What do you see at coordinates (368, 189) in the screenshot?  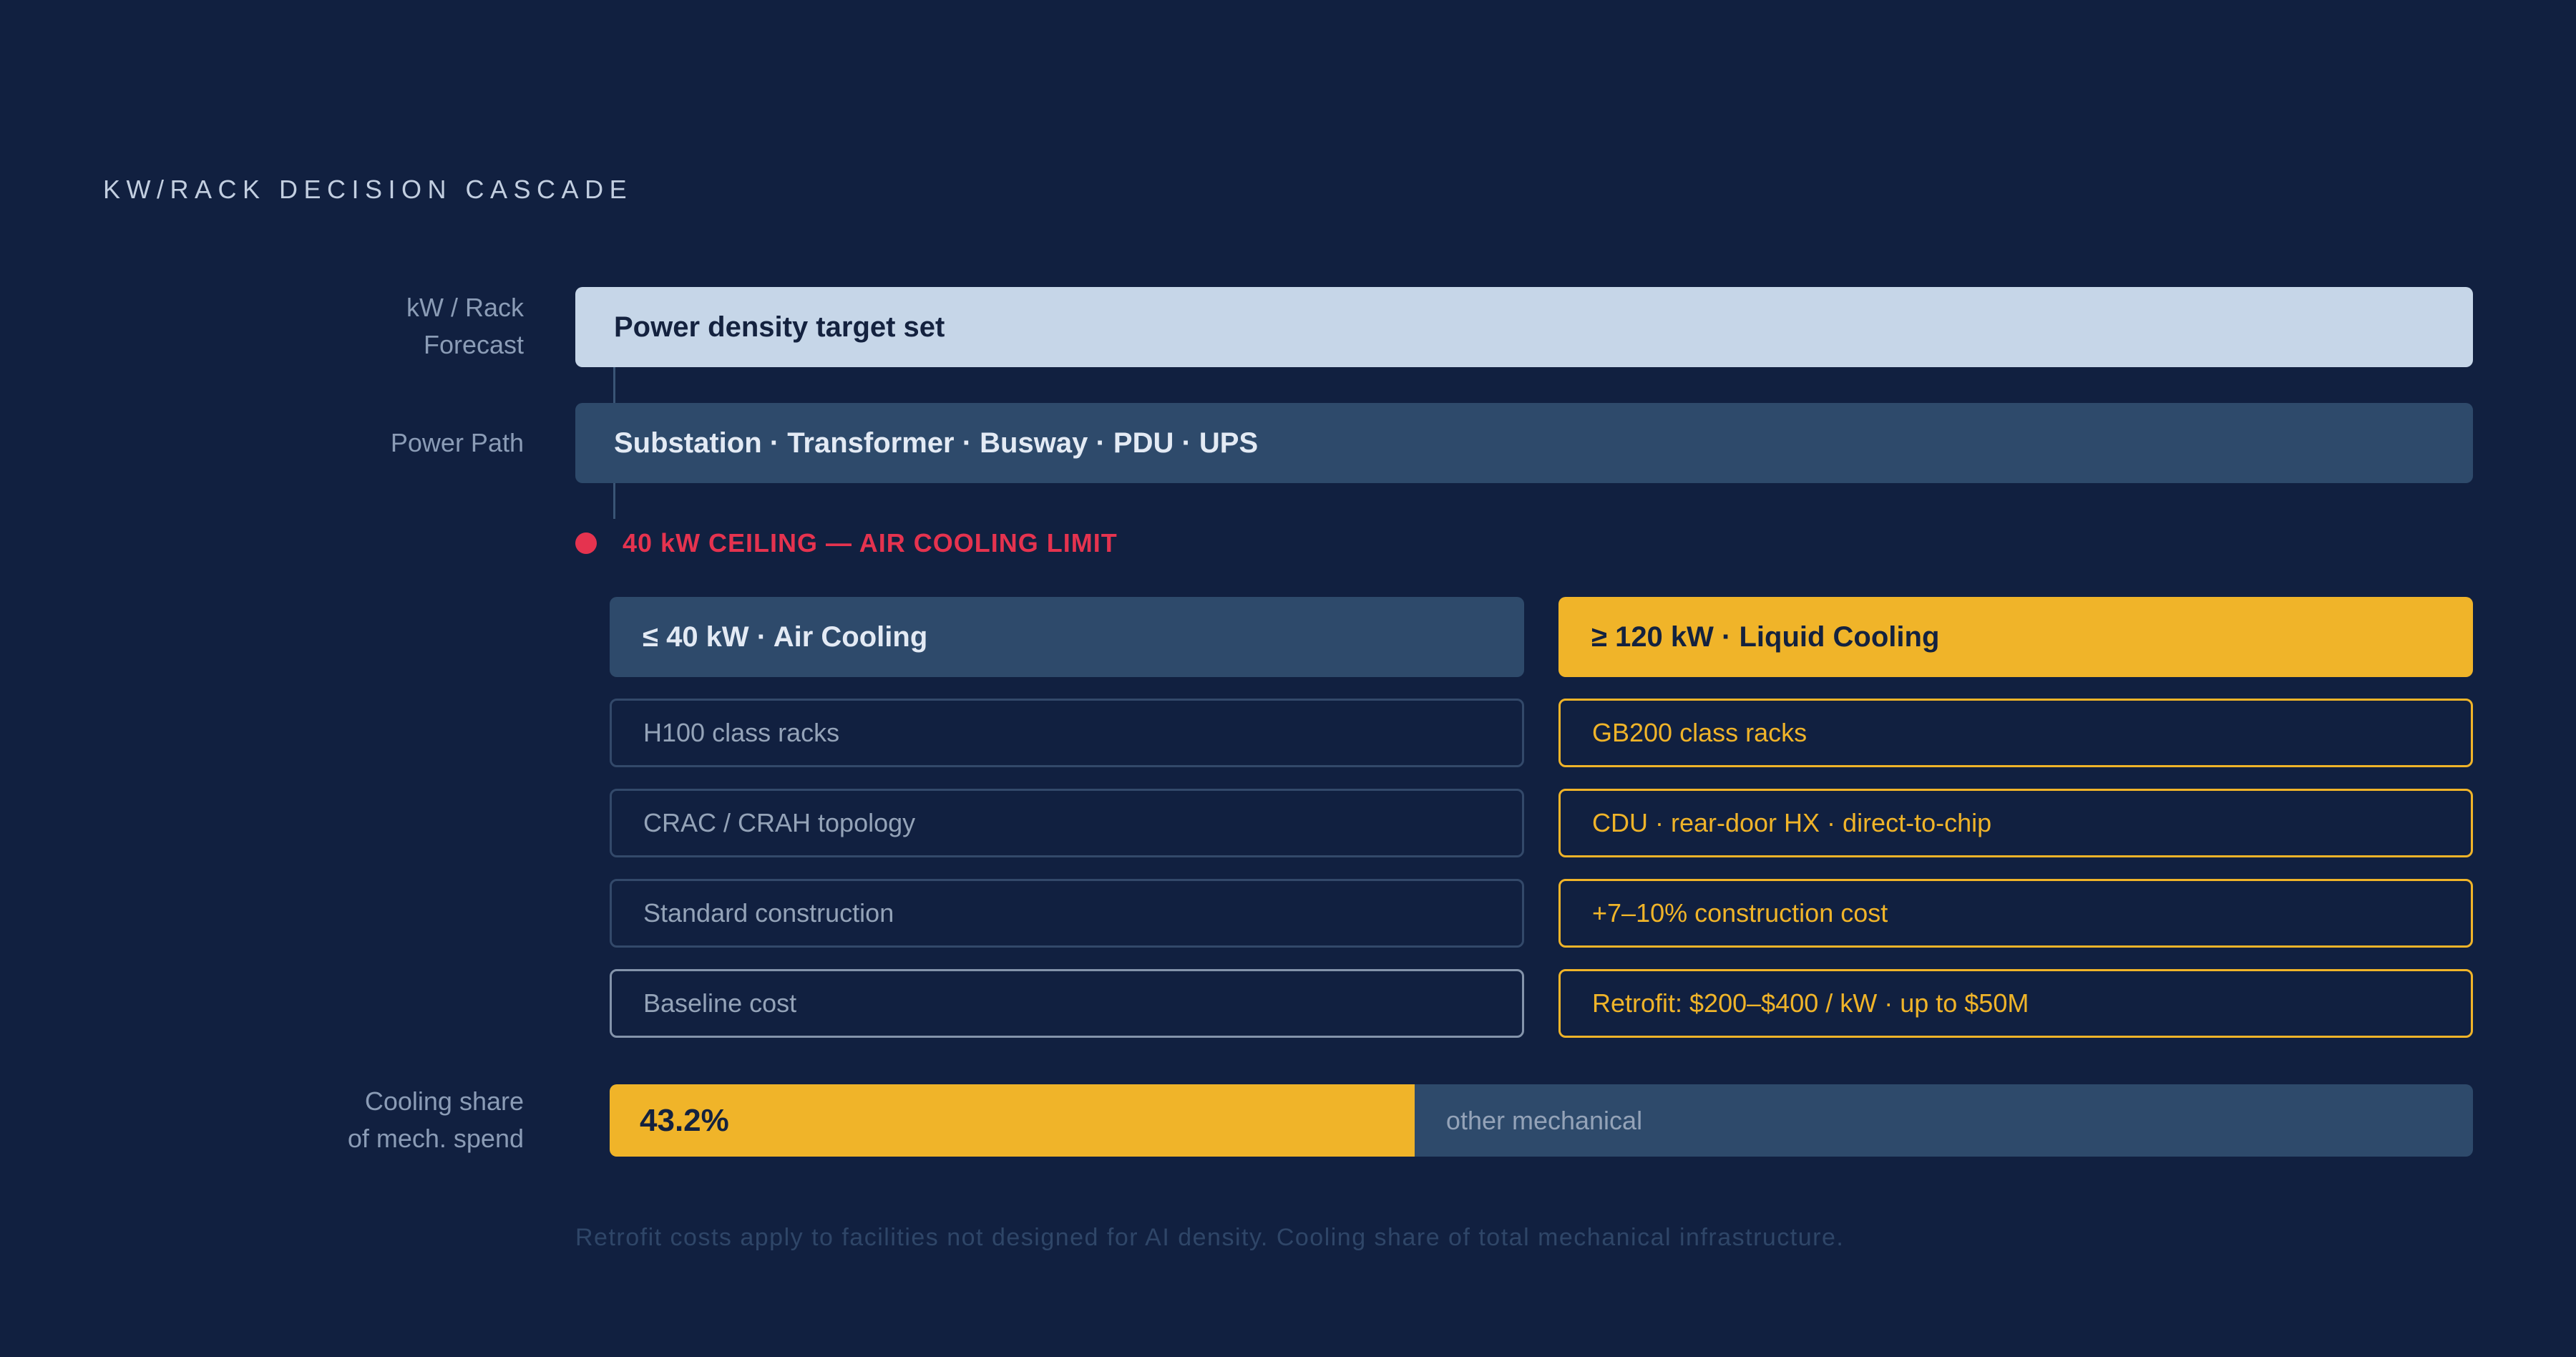 I see `chart-title: KW/RACK DECISION CASCADE` at bounding box center [368, 189].